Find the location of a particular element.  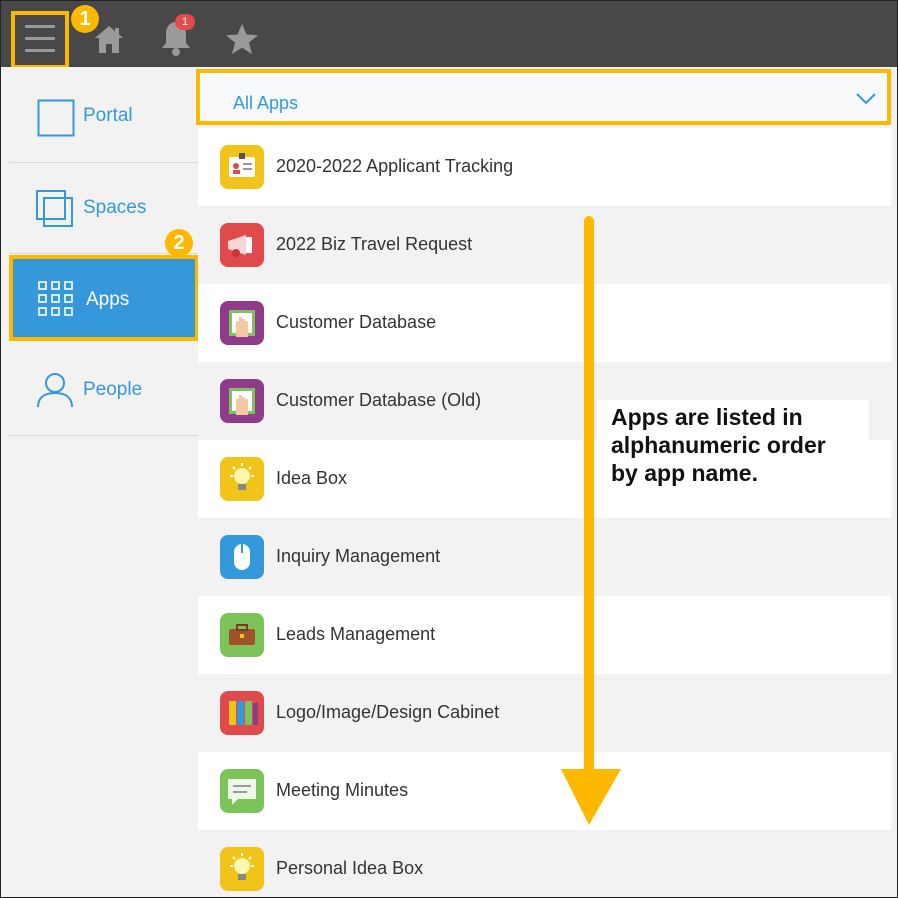

app-list-item: Customer Database is located at coordinates (544, 323).